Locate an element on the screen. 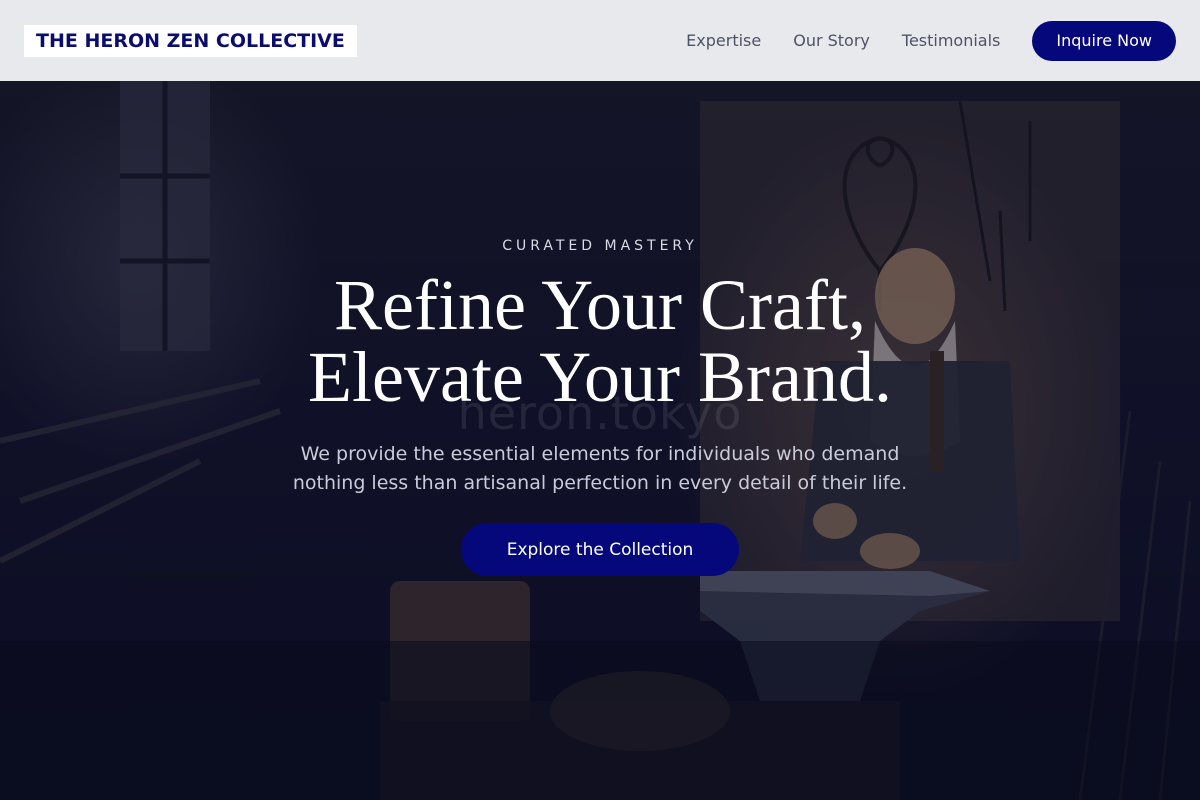  inquire-now-button: Inquire Now is located at coordinates (1104, 40).